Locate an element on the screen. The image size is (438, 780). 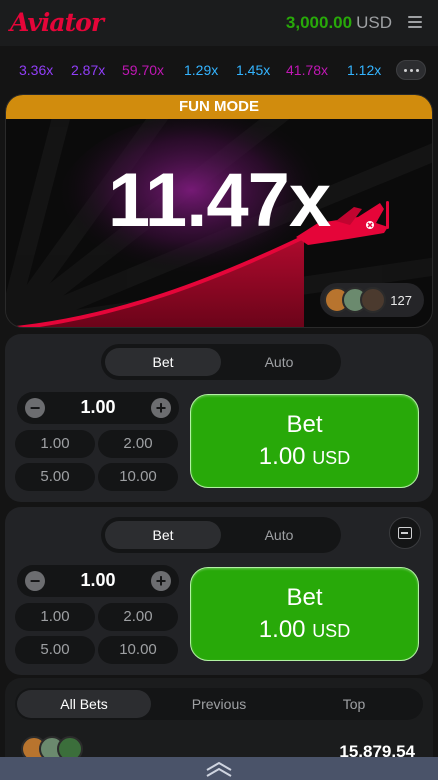
fun-mode-banner: FUN MODE is located at coordinates (219, 107).